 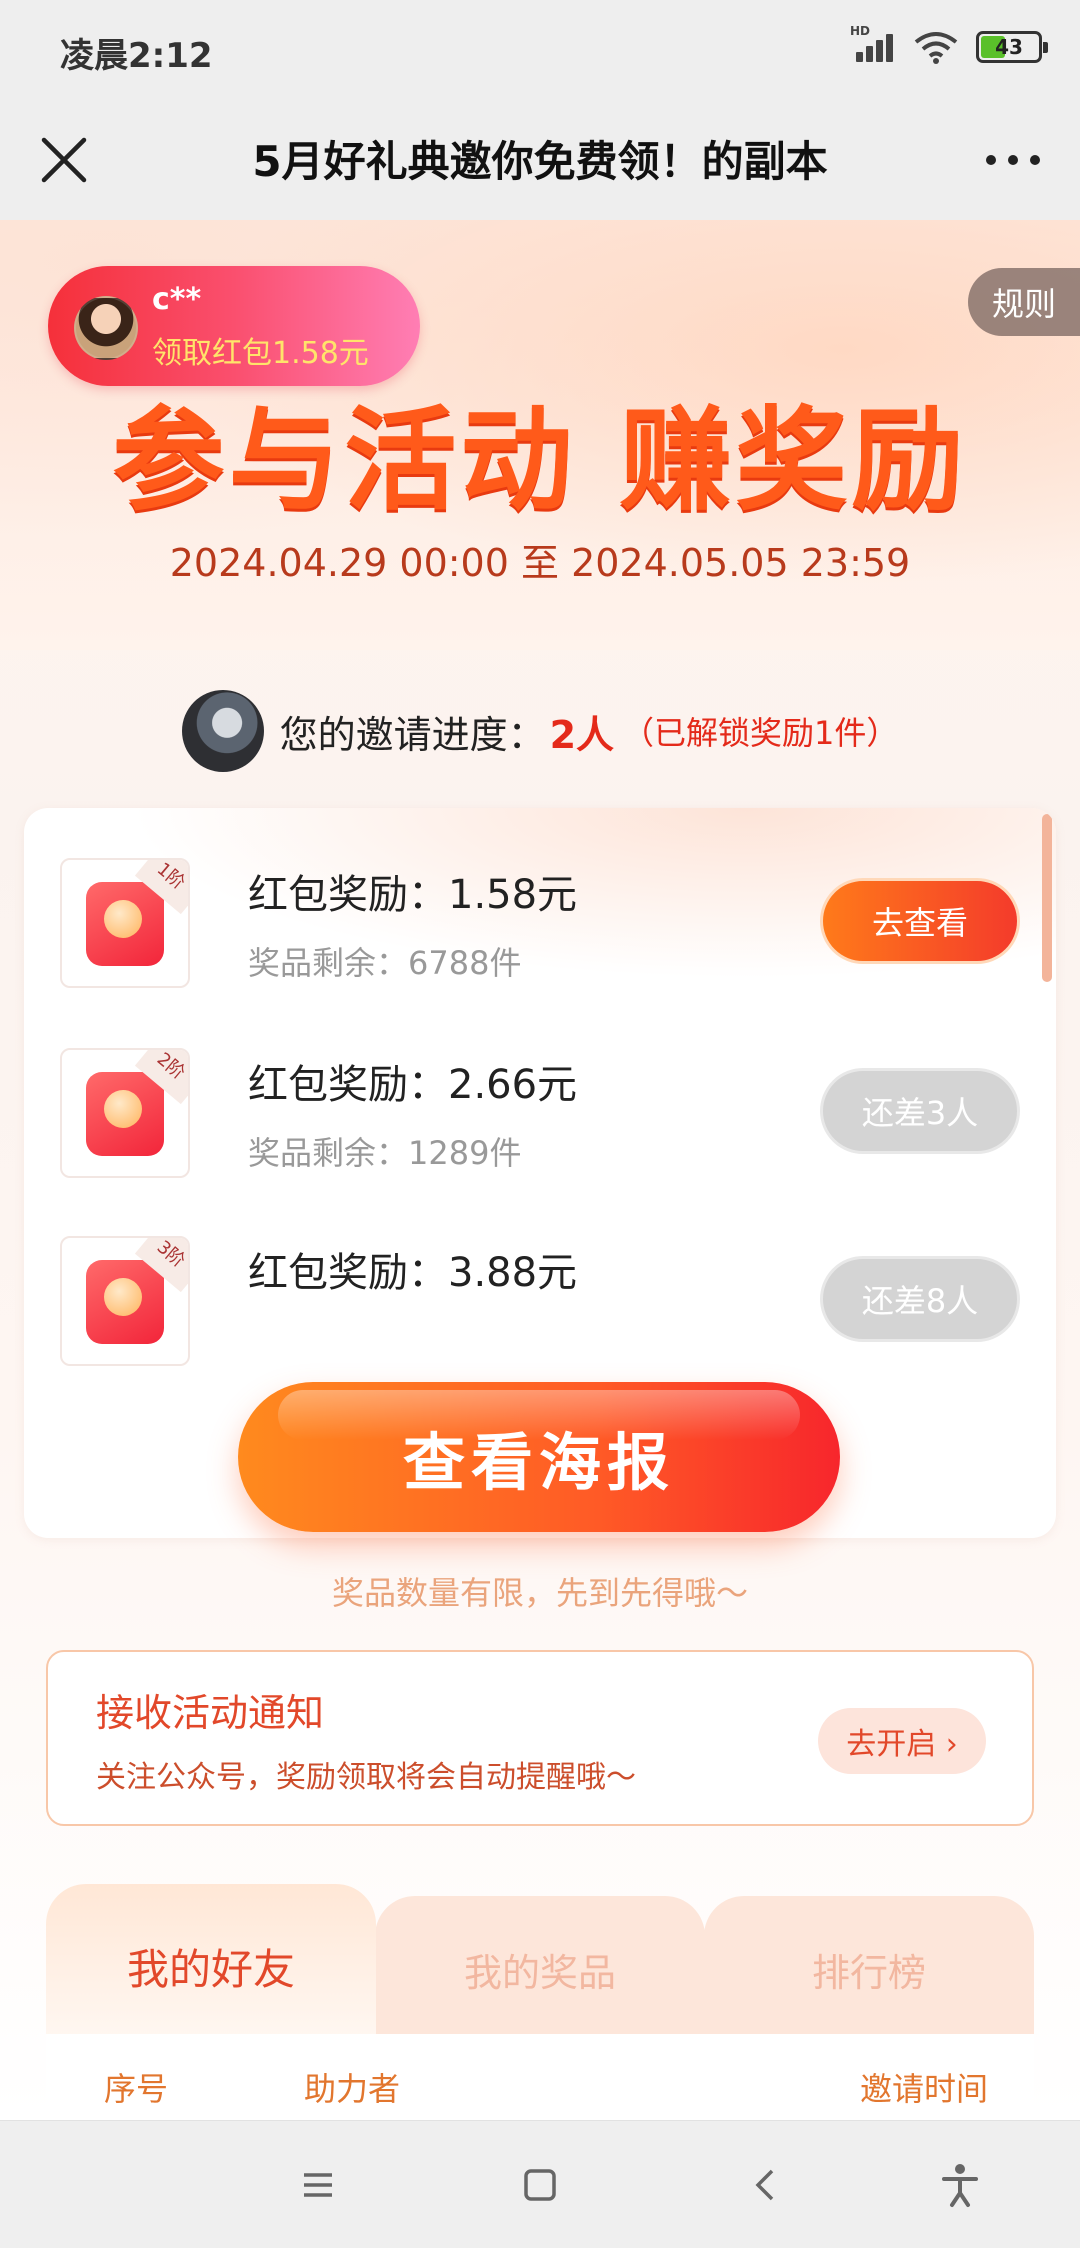 What do you see at coordinates (540, 2077) in the screenshot?
I see `table-header: 序号 助力者 邀请时间` at bounding box center [540, 2077].